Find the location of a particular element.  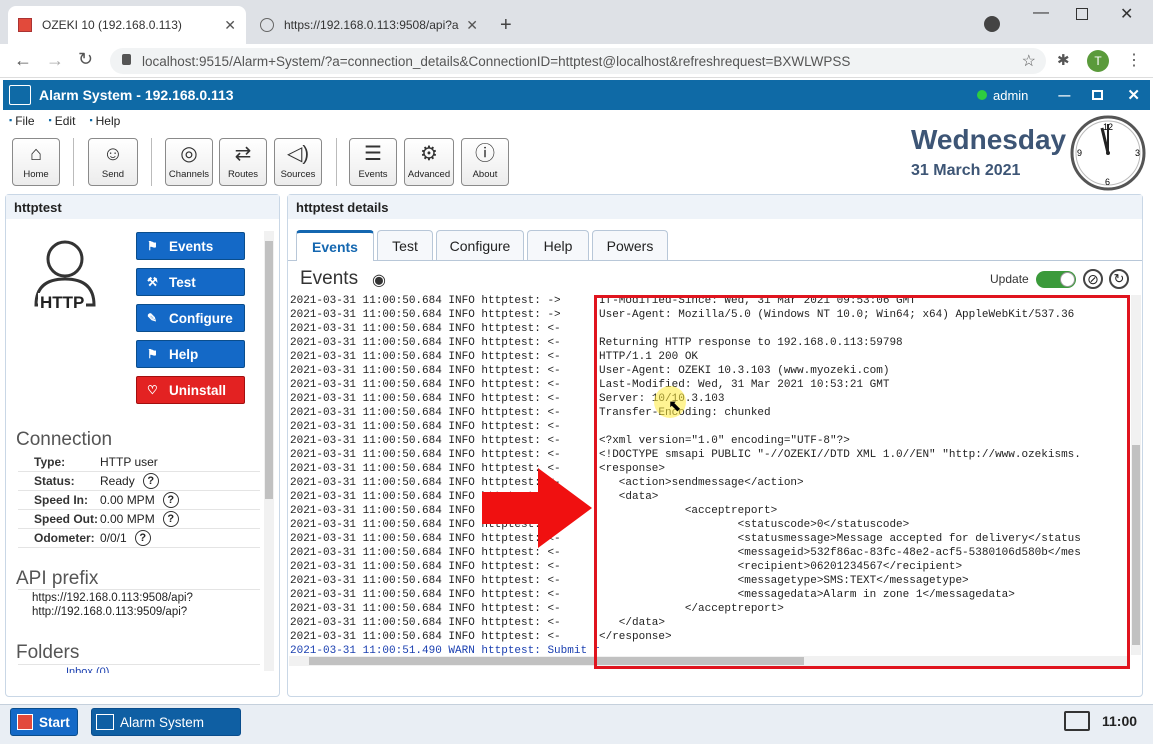

svg-text: 9 is located at coordinates (1079, 153).